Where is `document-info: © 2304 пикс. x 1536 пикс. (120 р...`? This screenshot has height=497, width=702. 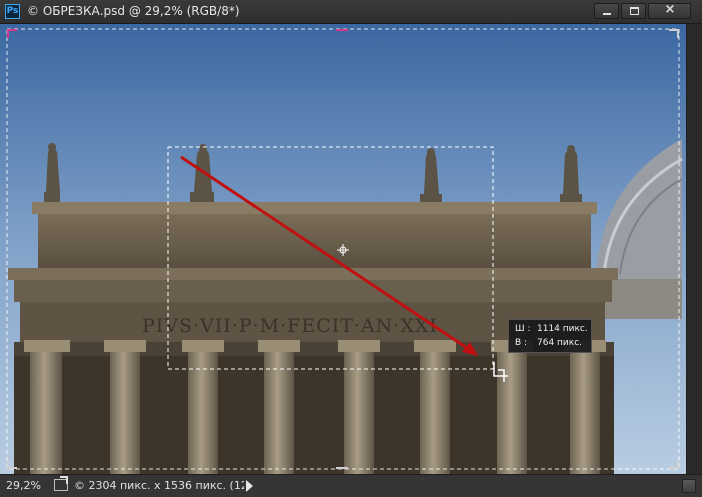
document-info: © 2304 пикс. x 1536 пикс. (120 р... is located at coordinates (159, 485).